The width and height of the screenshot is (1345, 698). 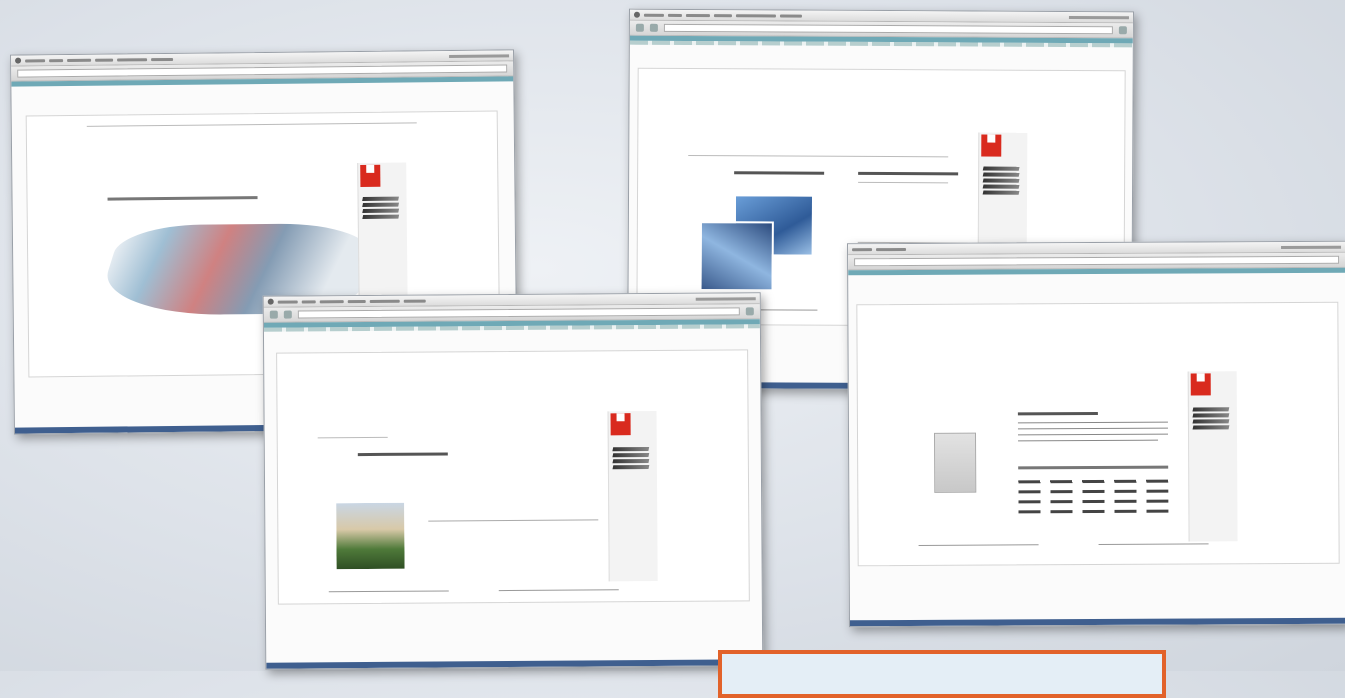 I want to click on page-heading-bar, so click(x=182, y=198).